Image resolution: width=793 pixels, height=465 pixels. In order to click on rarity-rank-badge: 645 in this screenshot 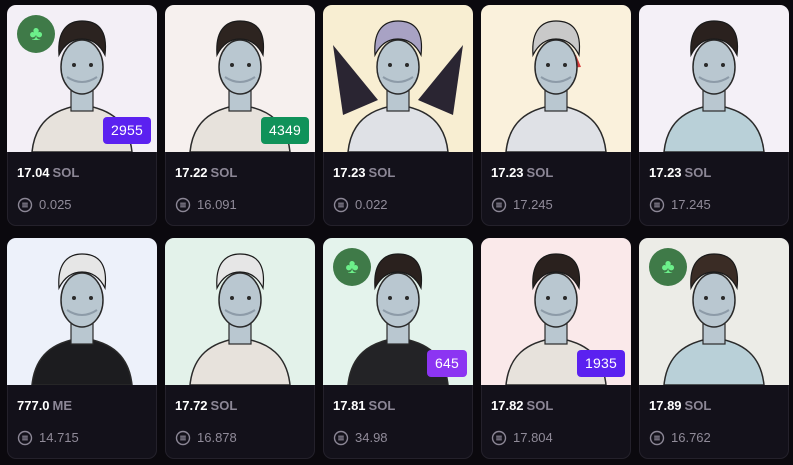, I will do `click(447, 363)`.